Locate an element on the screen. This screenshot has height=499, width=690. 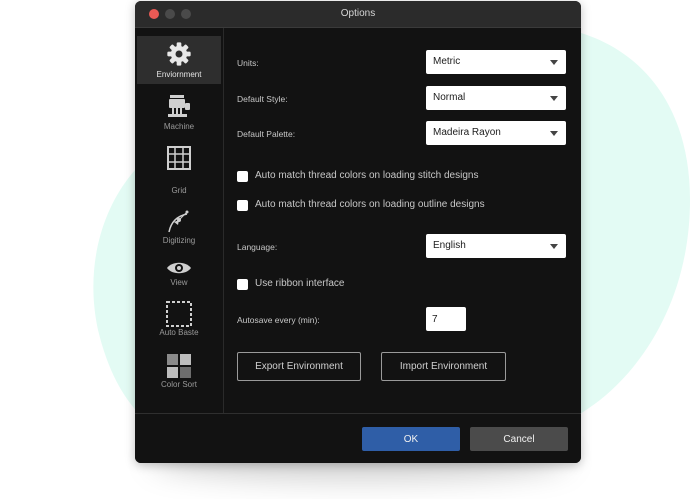
title-bar: Options is located at coordinates (358, 14).